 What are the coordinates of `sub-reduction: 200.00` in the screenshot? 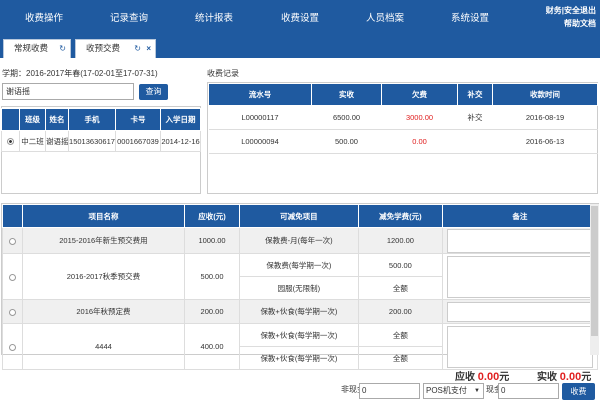 It's located at (400, 311).